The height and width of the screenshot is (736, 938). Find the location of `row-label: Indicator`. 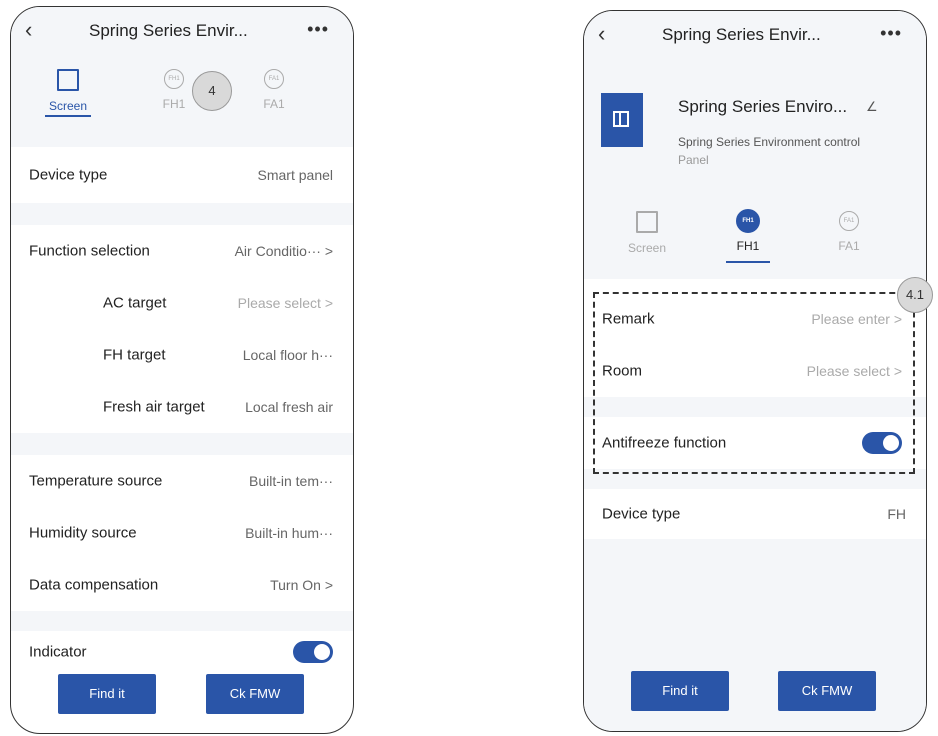

row-label: Indicator is located at coordinates (58, 652).